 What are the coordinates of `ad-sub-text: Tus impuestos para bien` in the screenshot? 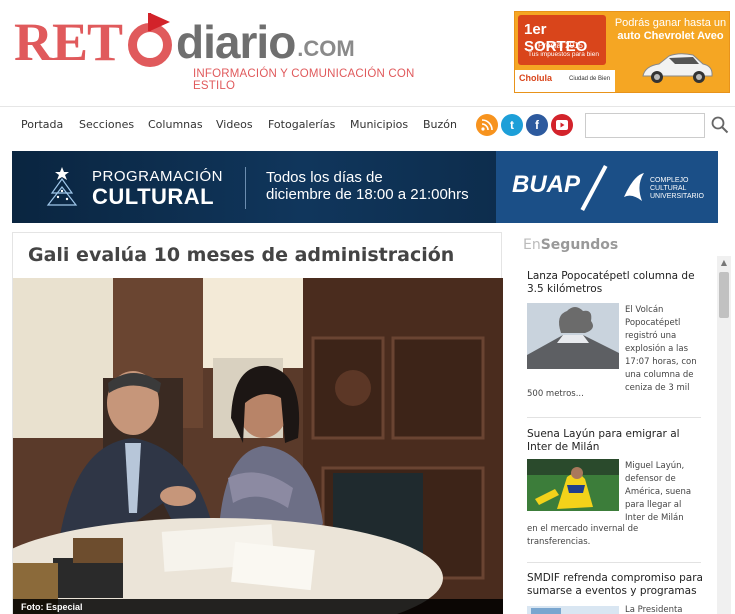 It's located at (563, 54).